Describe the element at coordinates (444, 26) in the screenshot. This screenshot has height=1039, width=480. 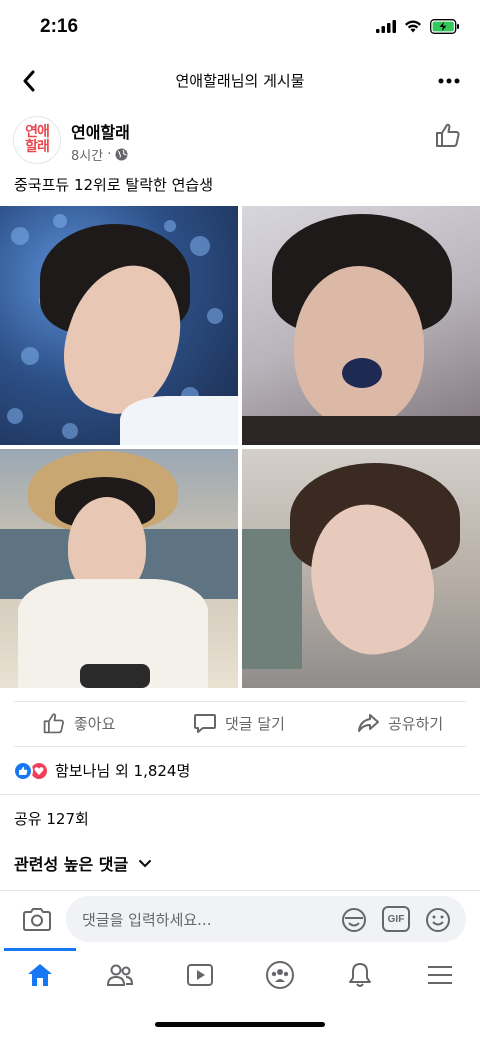
I see `battery-charging-icon` at that location.